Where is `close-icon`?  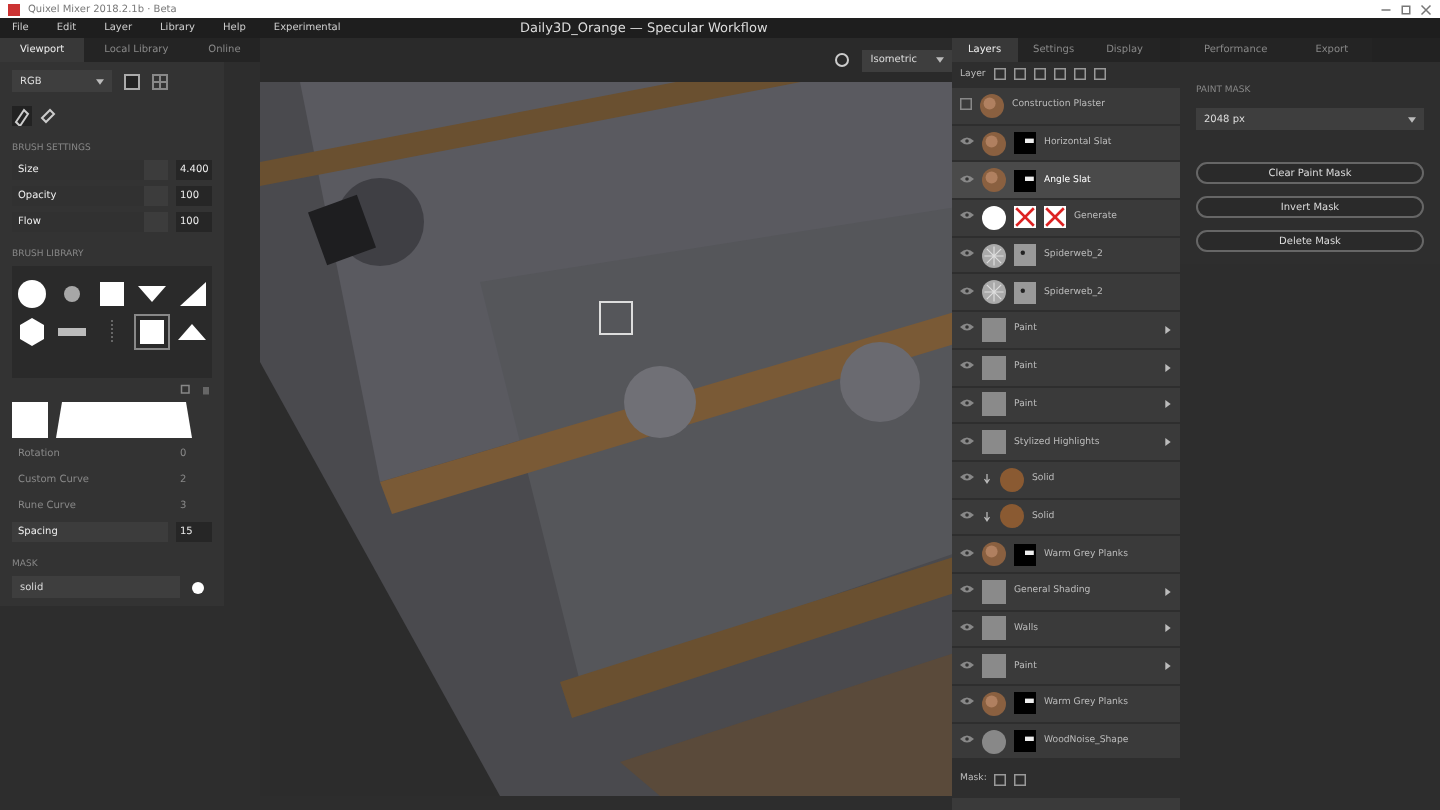 close-icon is located at coordinates (1426, 9).